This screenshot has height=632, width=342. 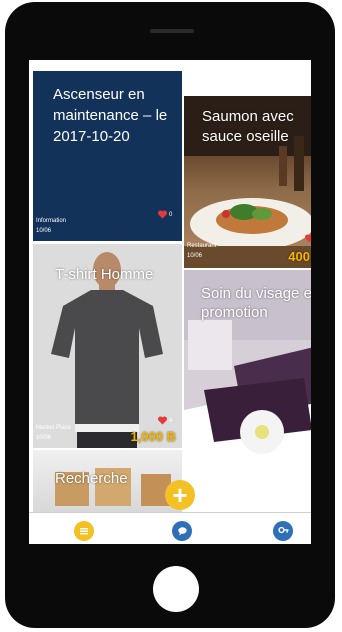 I want to click on tile-price: 400 B, so click(x=299, y=256).